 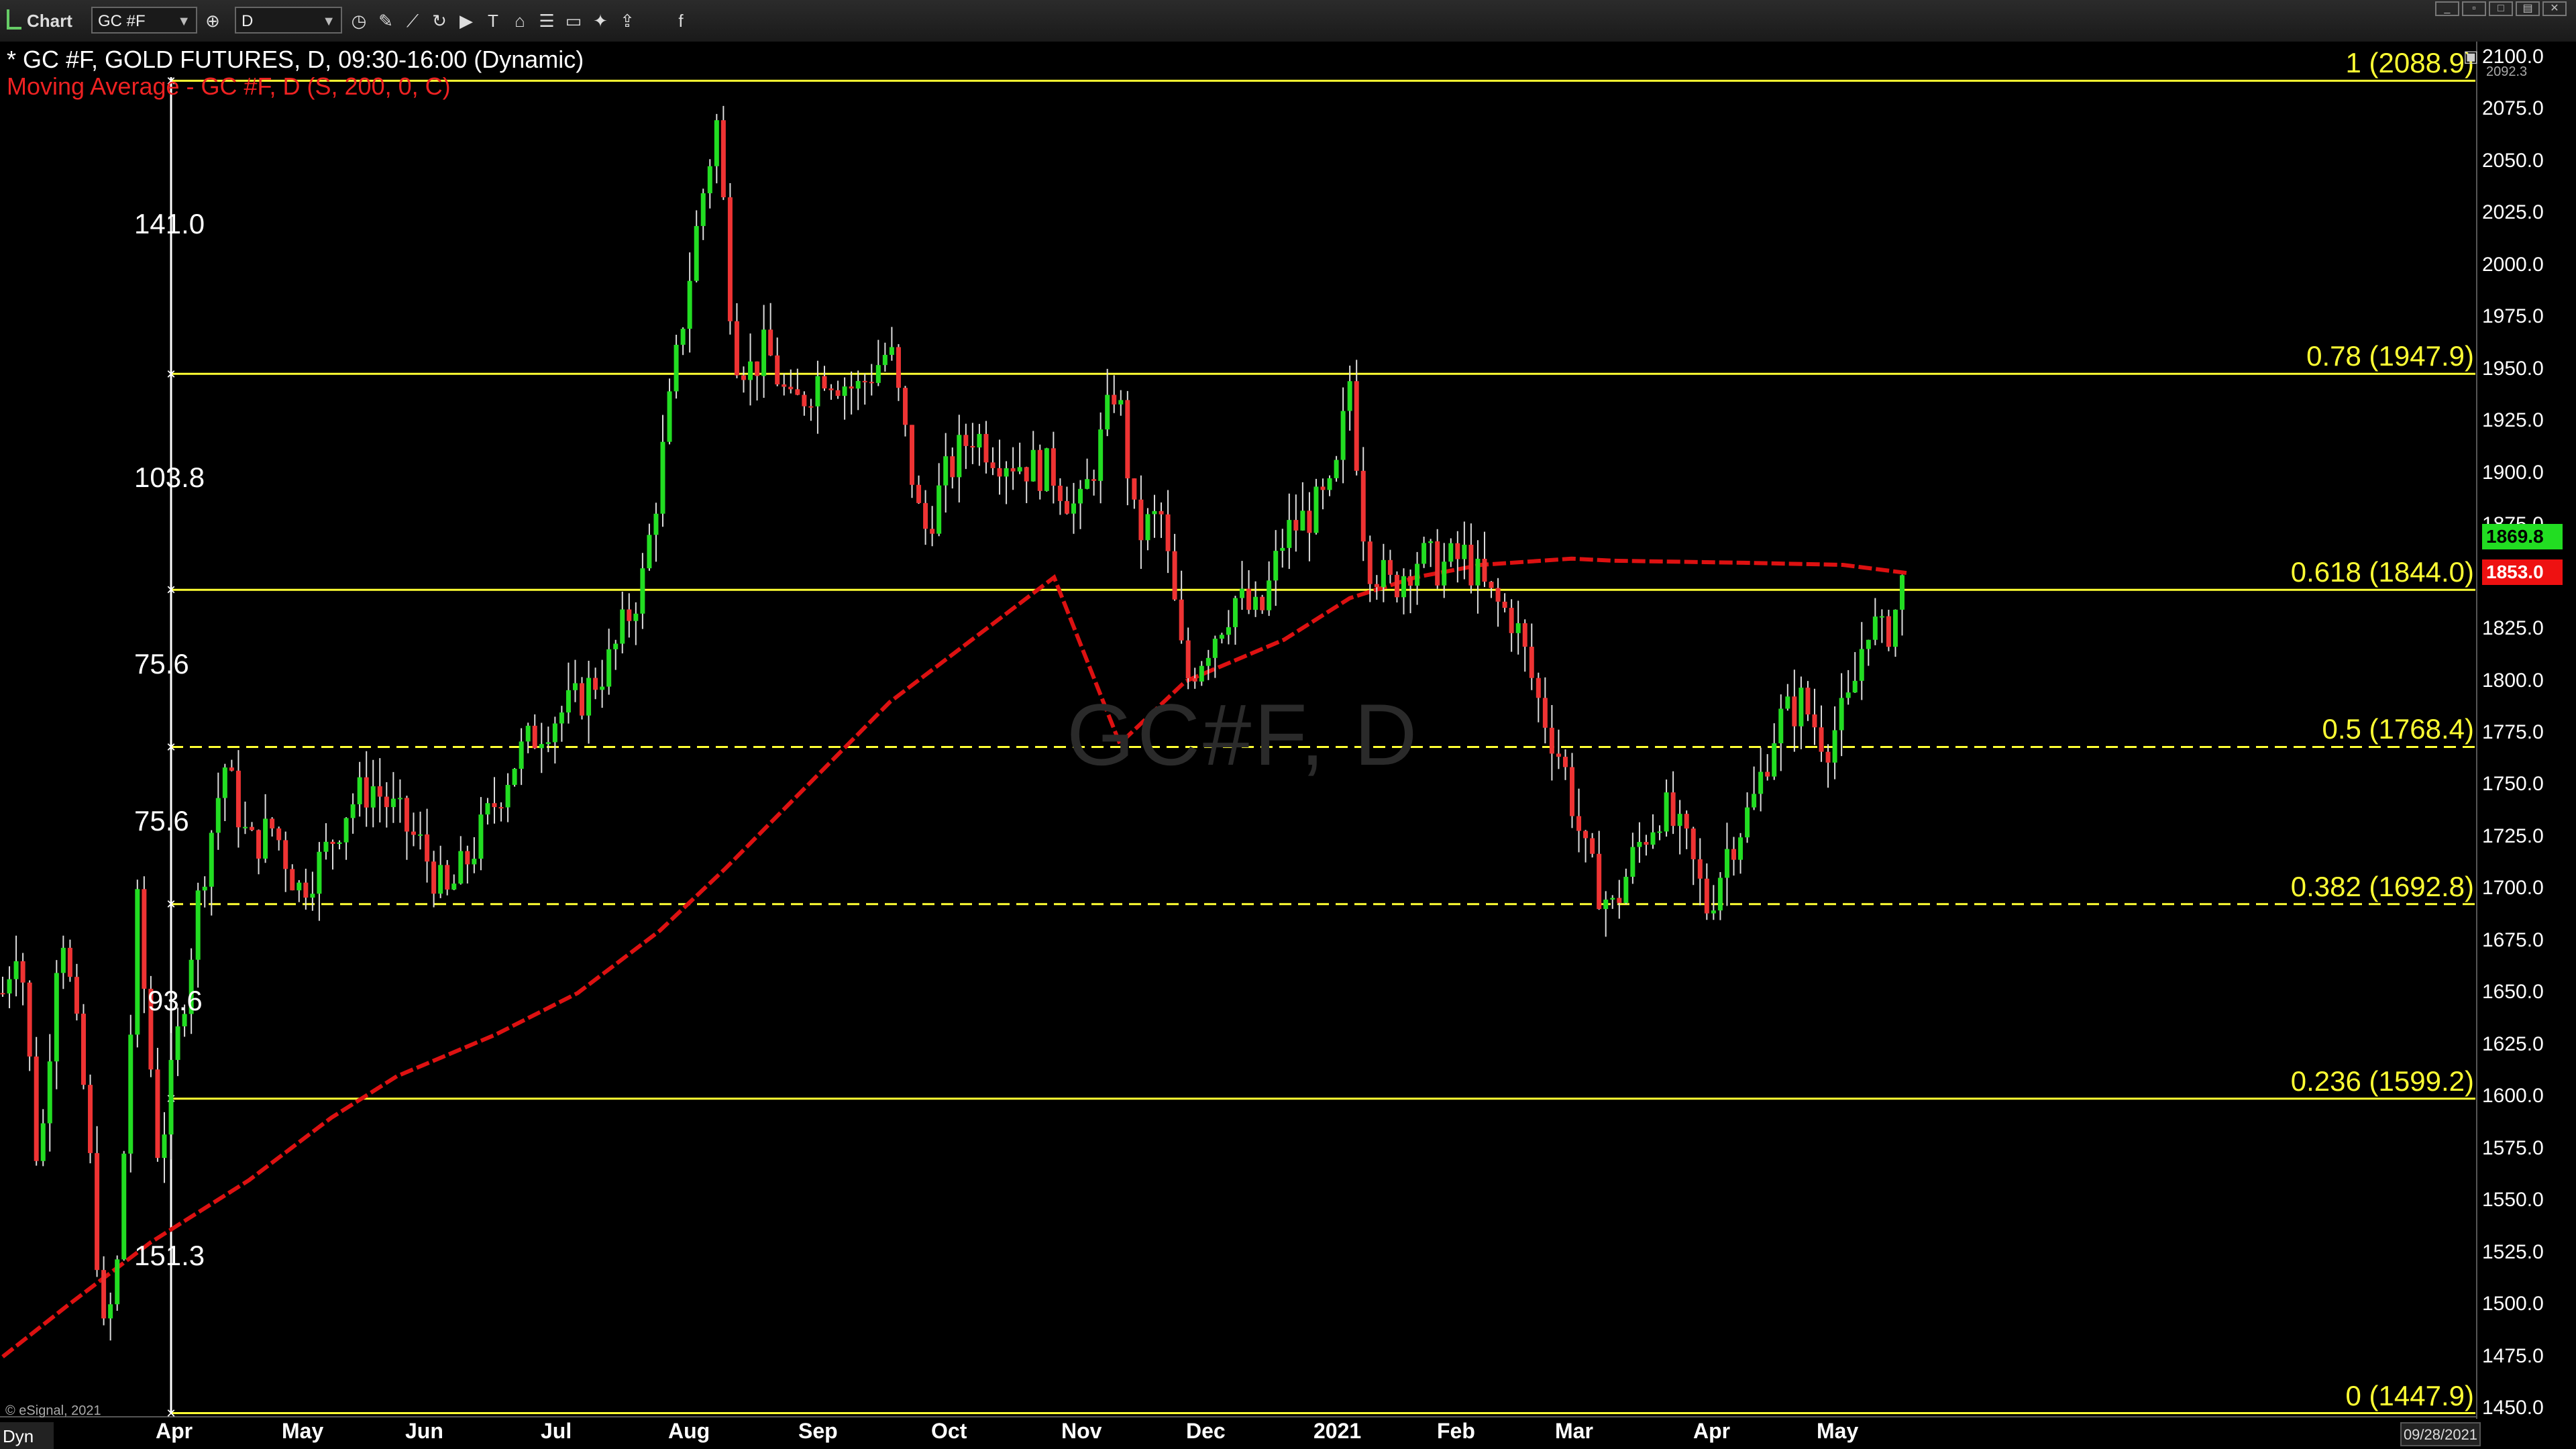 What do you see at coordinates (247, 21) in the screenshot?
I see `interval-value: D` at bounding box center [247, 21].